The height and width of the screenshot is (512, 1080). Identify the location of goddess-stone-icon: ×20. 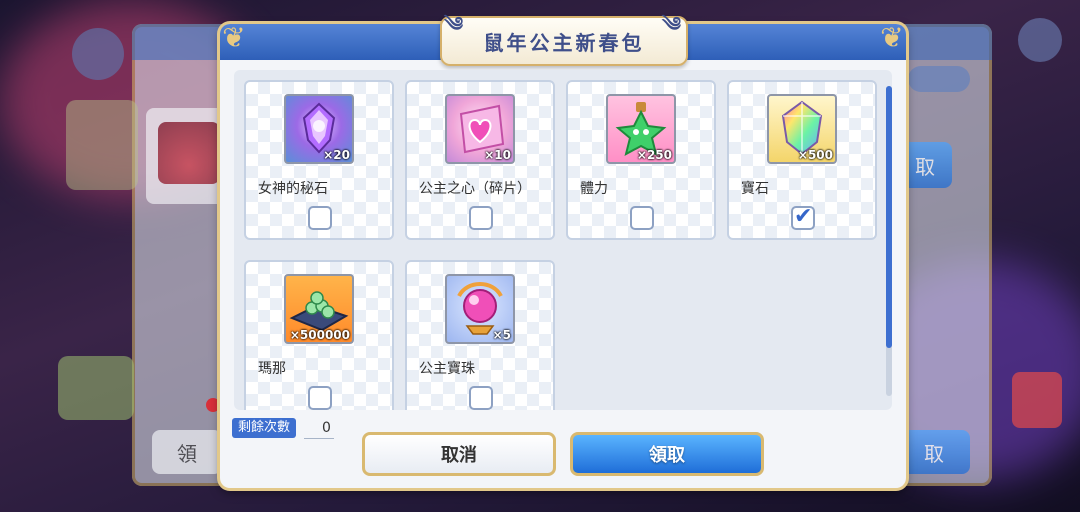
(319, 129).